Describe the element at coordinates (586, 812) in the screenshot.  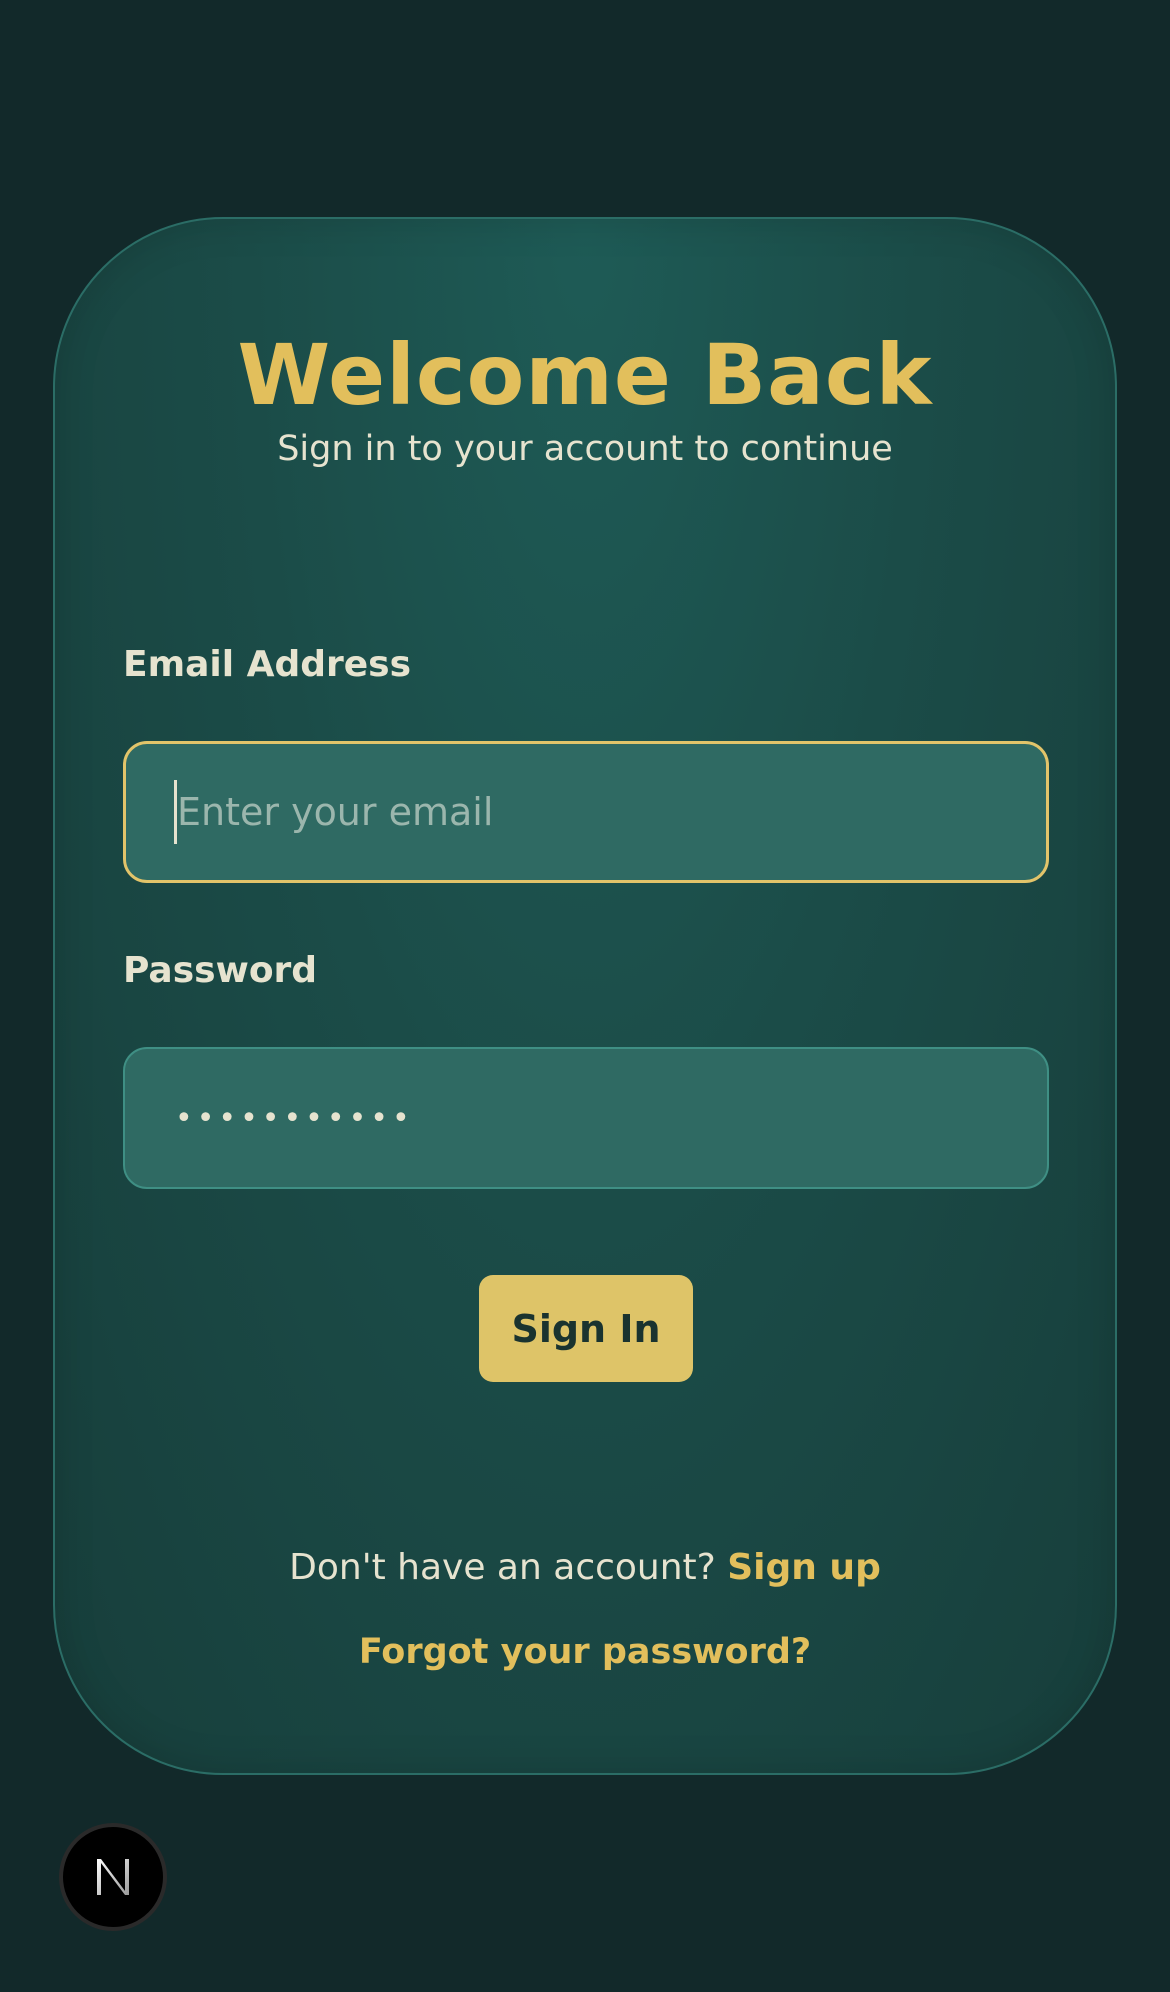
I see `email-input: Enter your email` at that location.